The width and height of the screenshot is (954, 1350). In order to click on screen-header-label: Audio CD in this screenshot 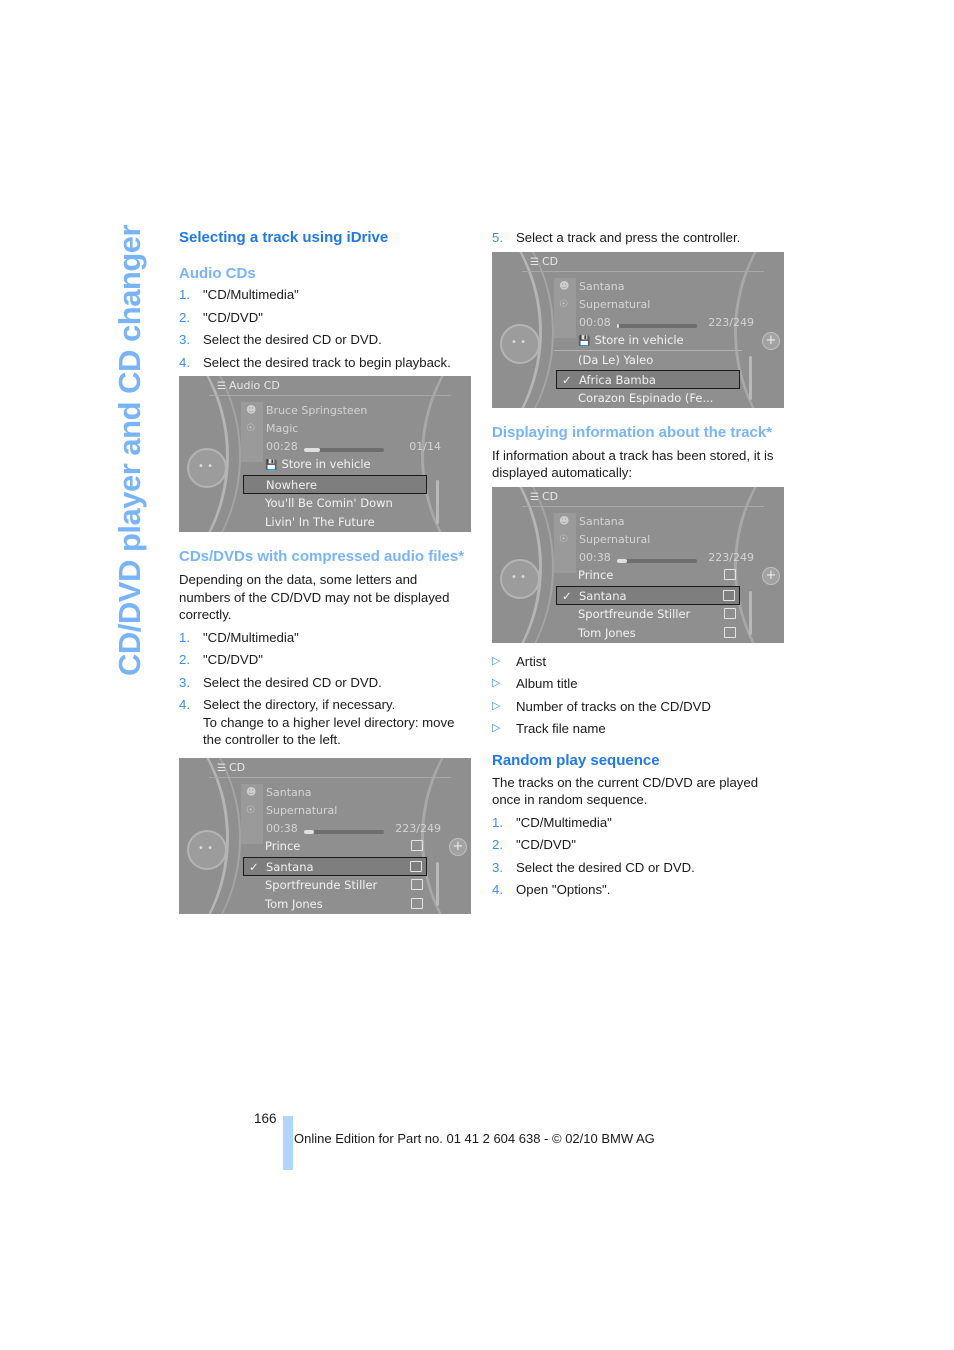, I will do `click(254, 385)`.